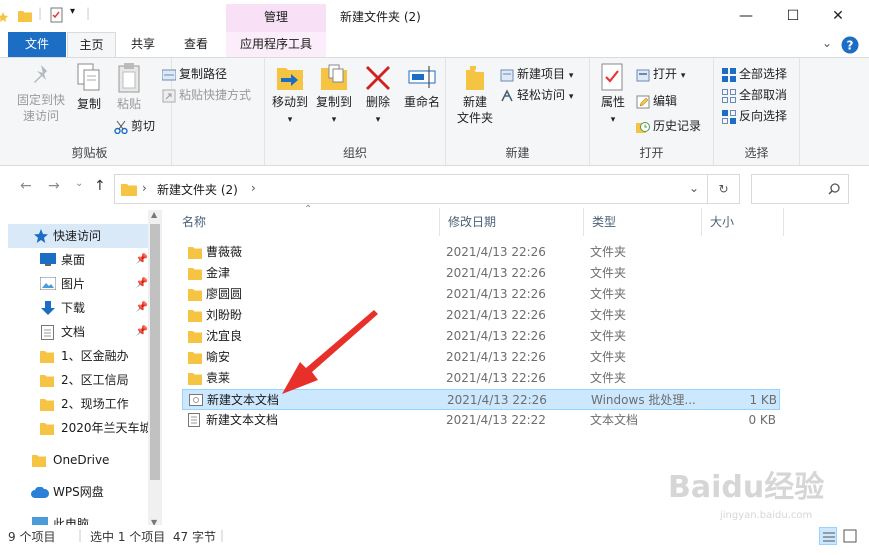 The height and width of the screenshot is (555, 869). Describe the element at coordinates (134, 126) in the screenshot. I see `cut-button: 剪切` at that location.